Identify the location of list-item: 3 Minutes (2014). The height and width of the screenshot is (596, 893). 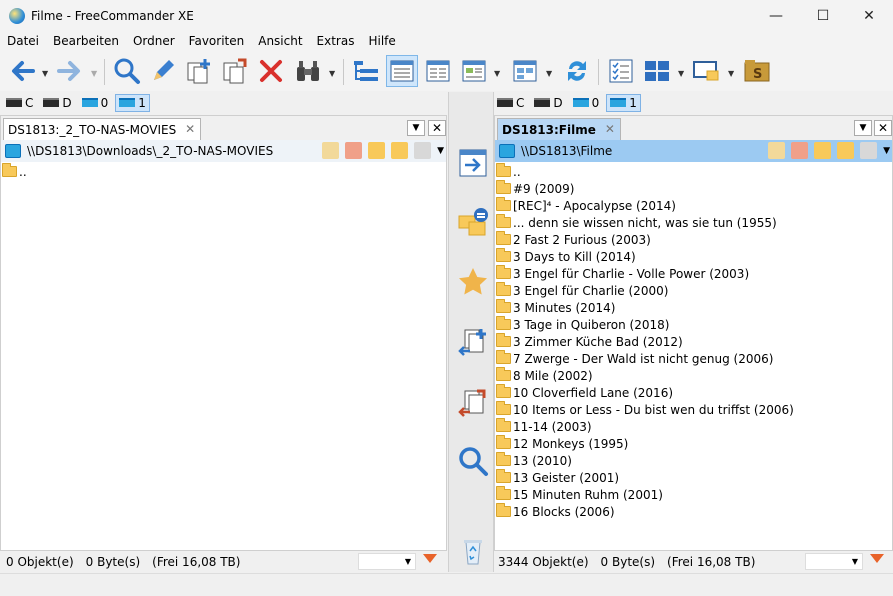
(693, 307).